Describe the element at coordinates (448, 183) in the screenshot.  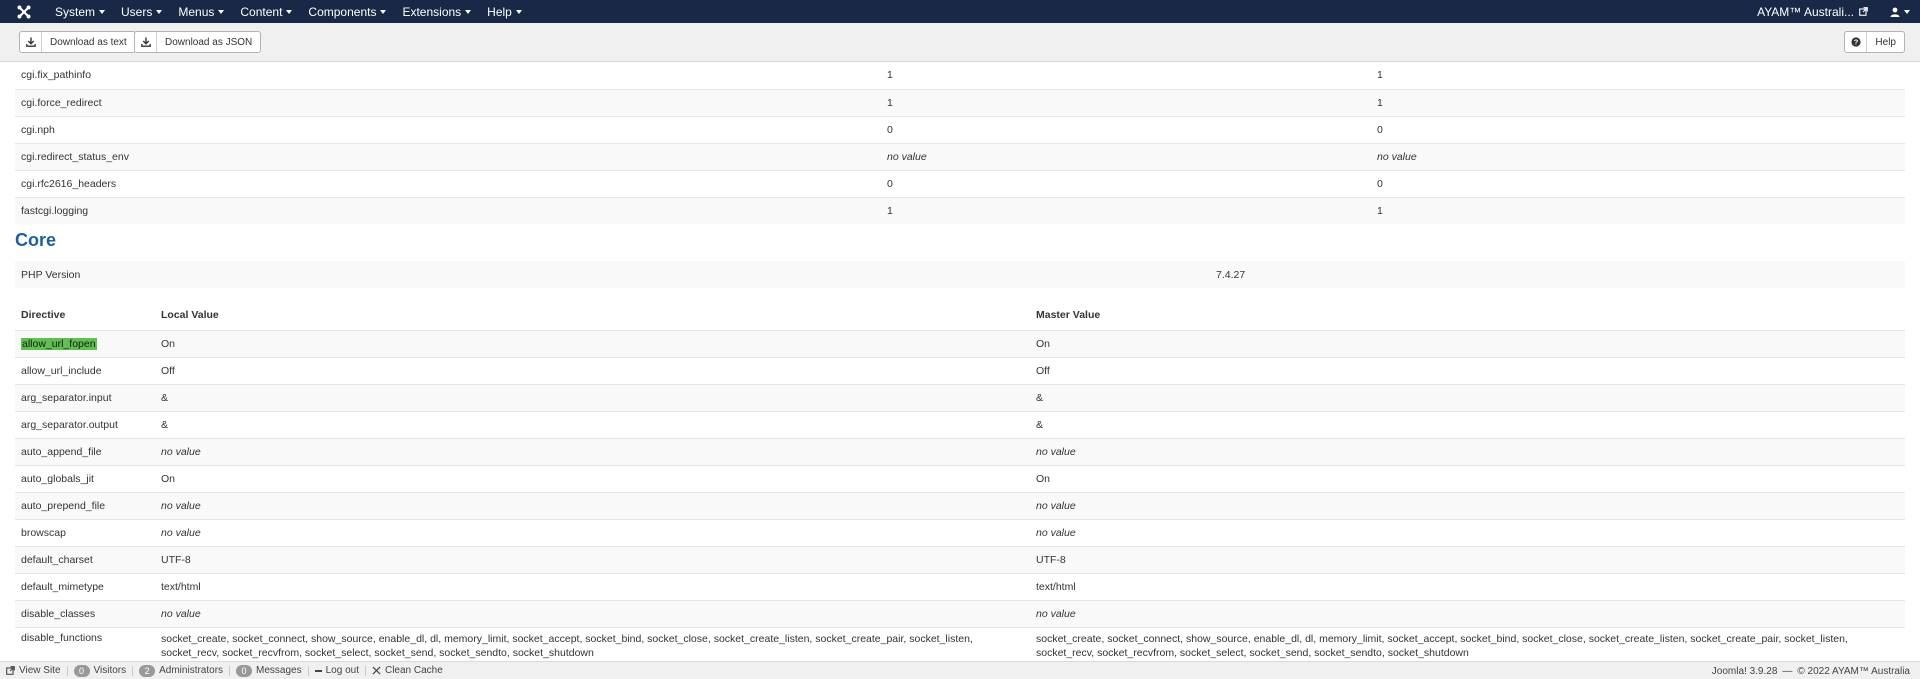
I see `directive-name: cgi.rfc2616_headers` at that location.